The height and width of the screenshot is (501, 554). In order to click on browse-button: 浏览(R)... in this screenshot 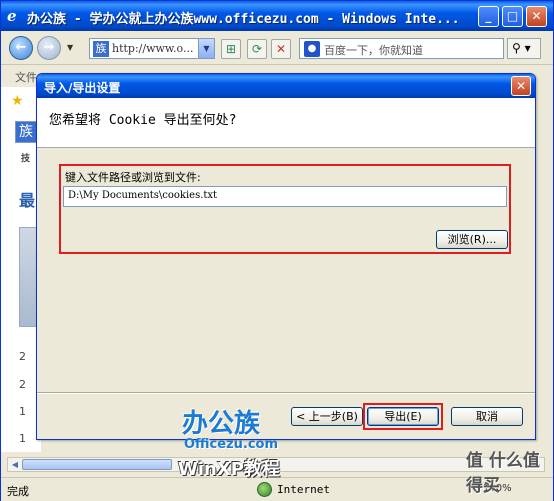, I will do `click(472, 239)`.